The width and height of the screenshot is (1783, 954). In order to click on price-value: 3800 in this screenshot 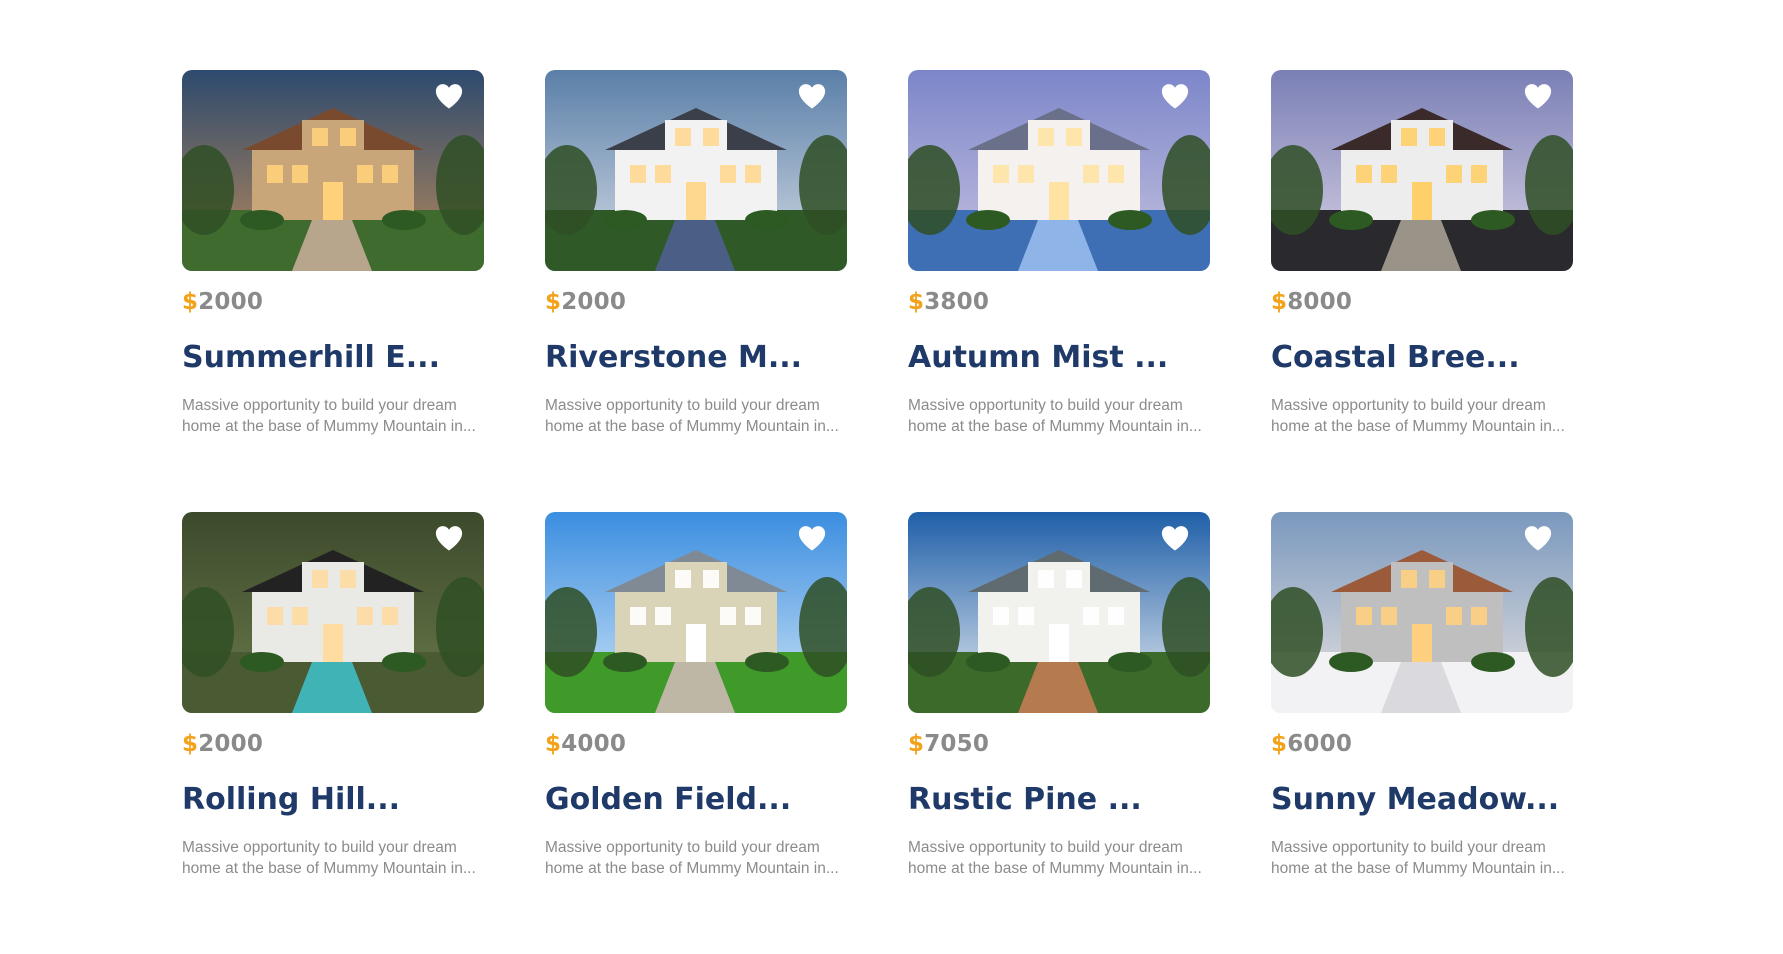, I will do `click(957, 302)`.